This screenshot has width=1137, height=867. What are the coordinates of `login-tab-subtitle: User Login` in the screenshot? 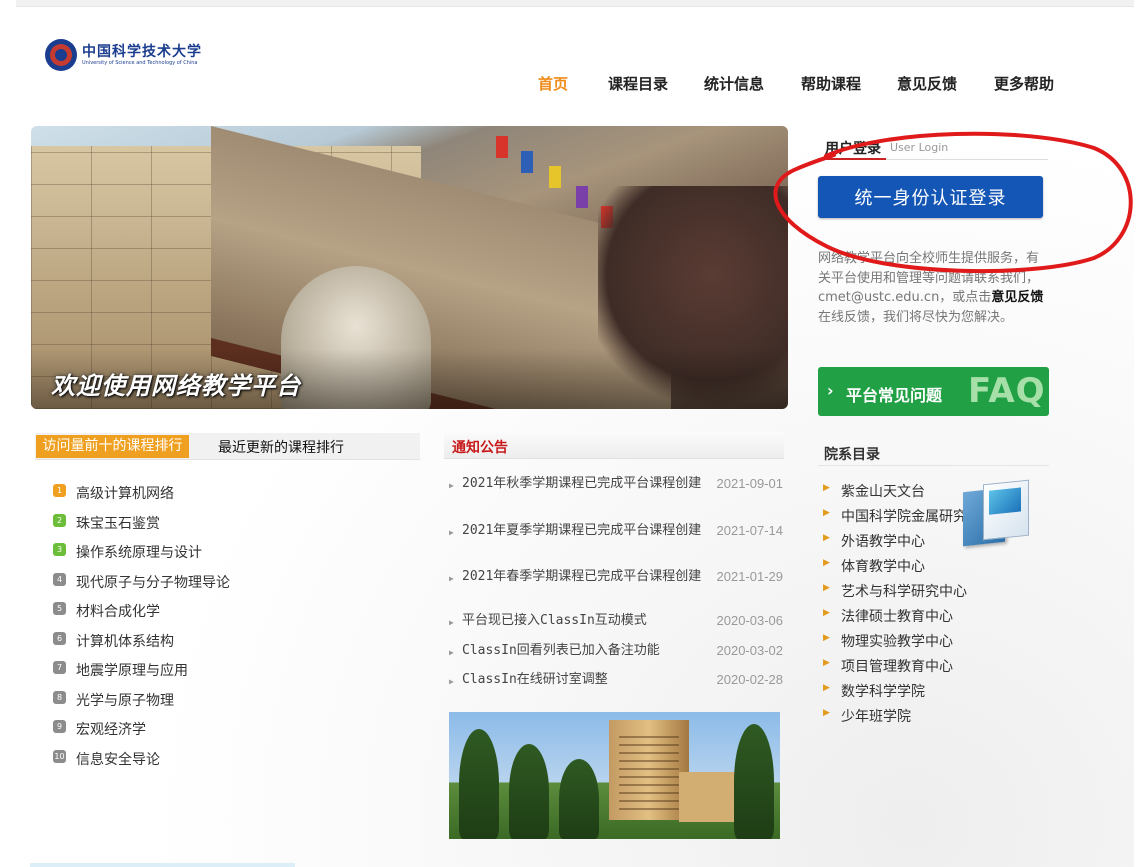 It's located at (919, 147).